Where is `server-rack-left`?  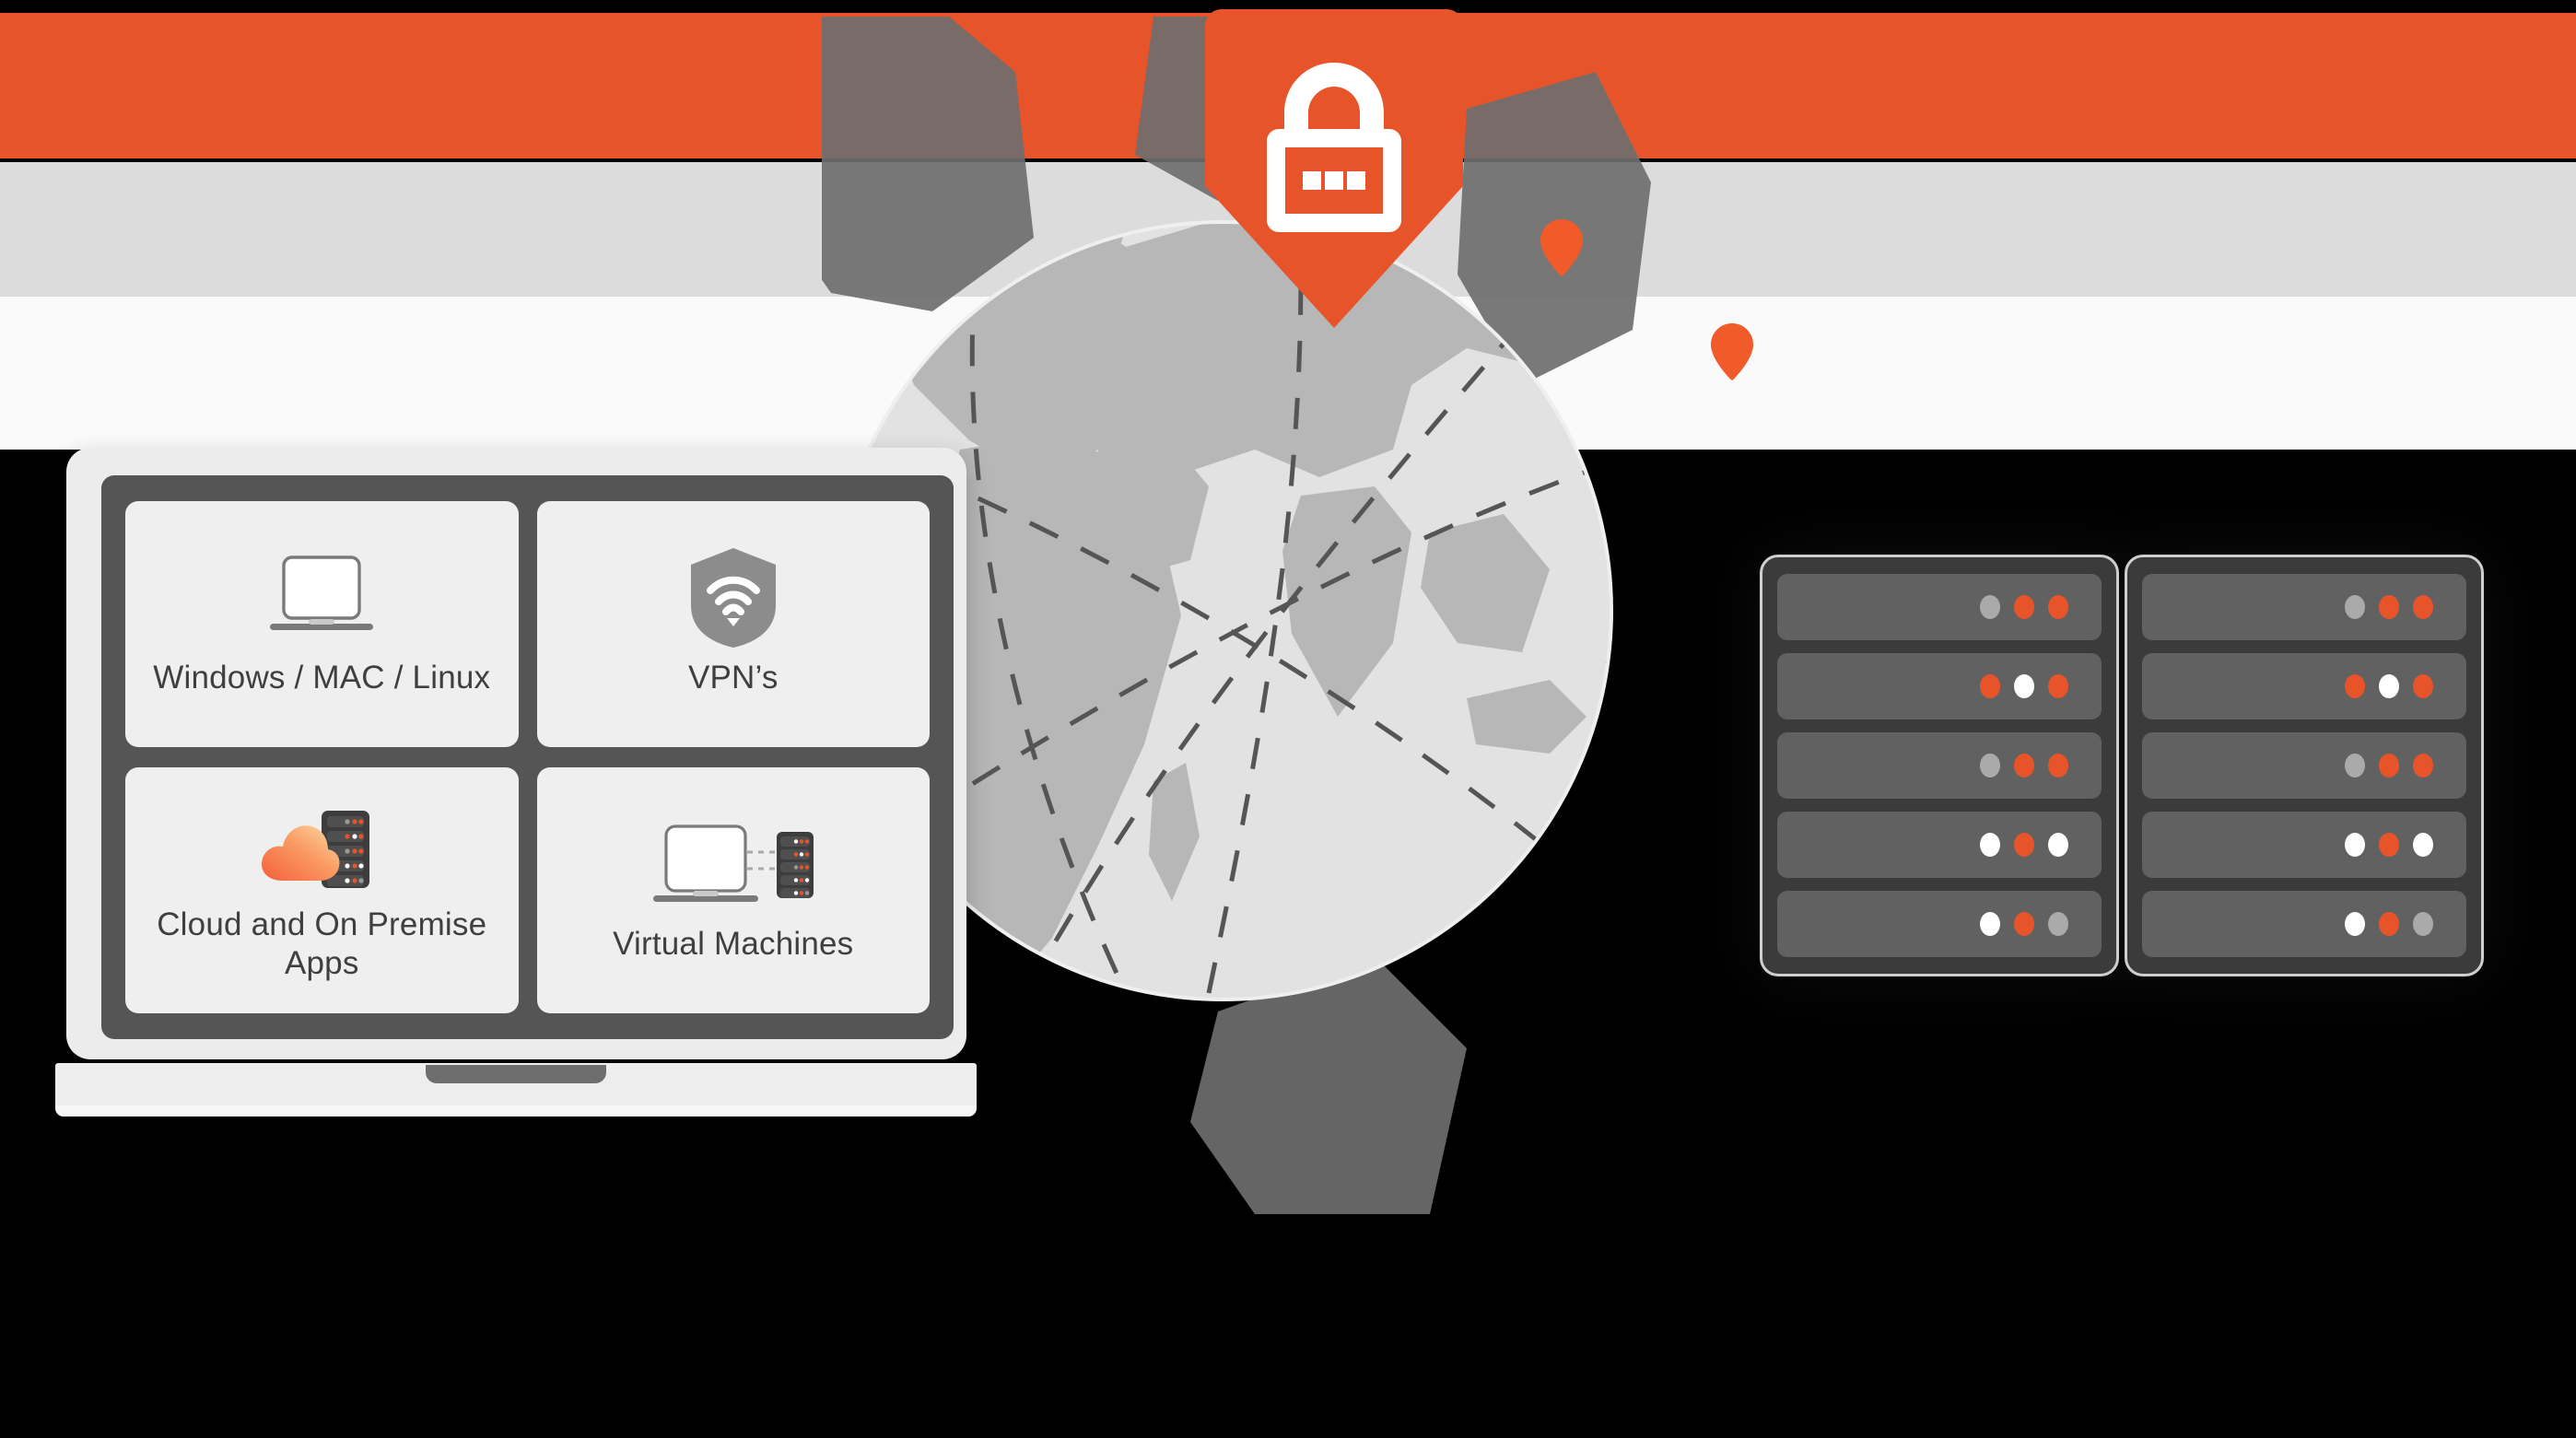
server-rack-left is located at coordinates (1939, 765).